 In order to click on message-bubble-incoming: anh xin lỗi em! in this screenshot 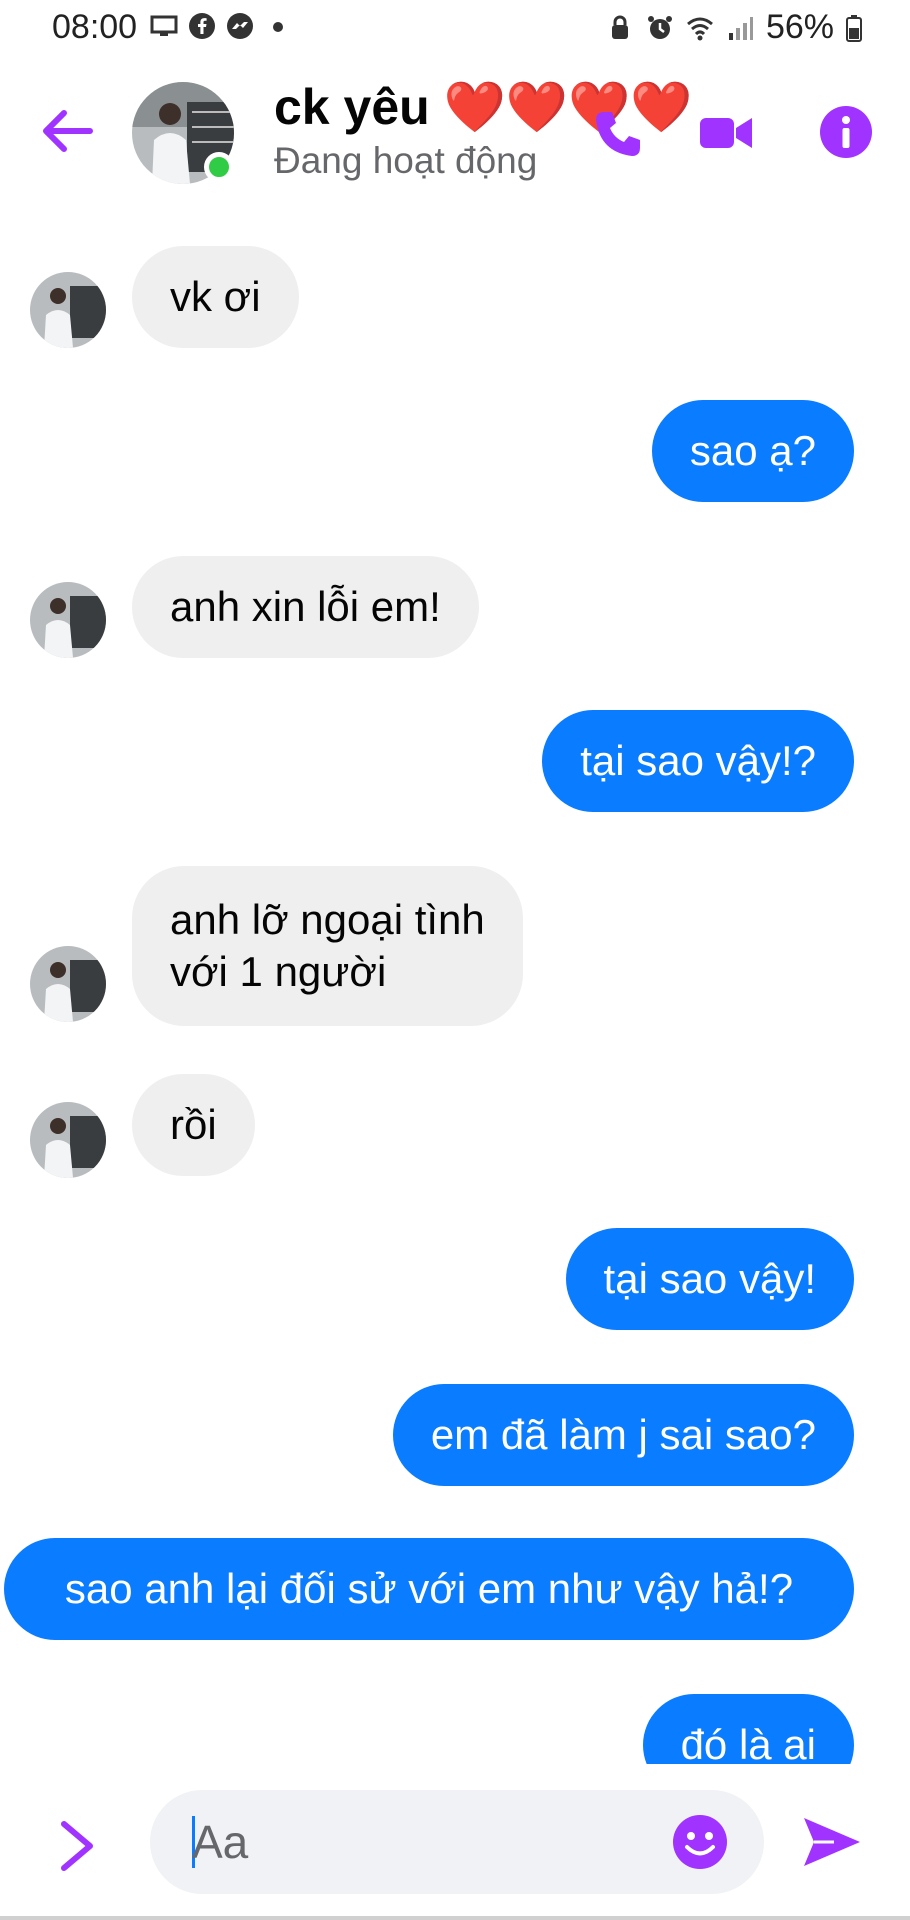, I will do `click(305, 607)`.